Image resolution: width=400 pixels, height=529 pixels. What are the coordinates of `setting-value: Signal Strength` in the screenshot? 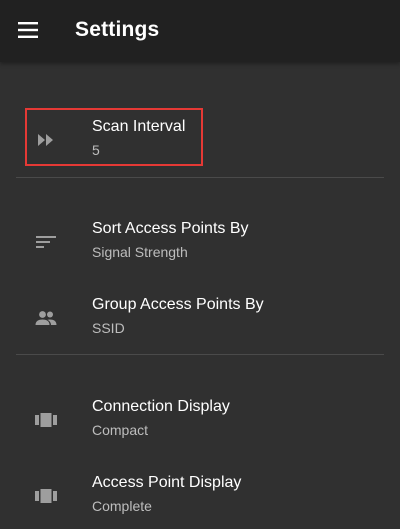 It's located at (140, 252).